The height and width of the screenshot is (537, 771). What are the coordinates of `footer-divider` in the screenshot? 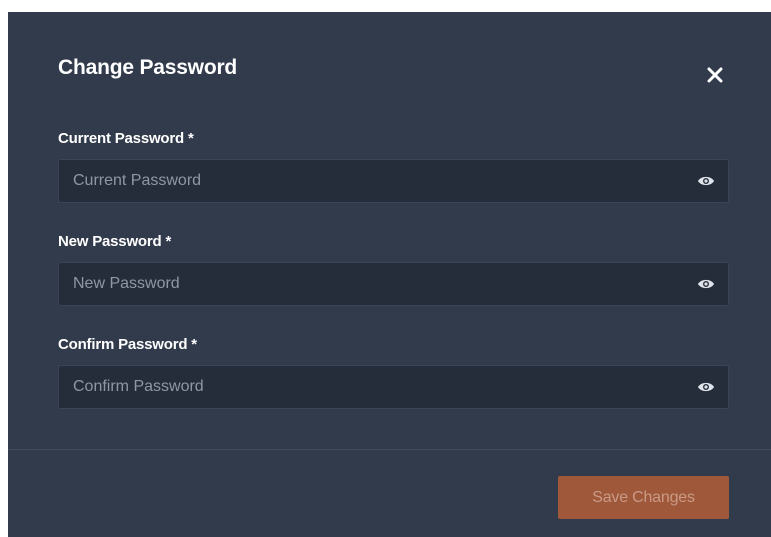 It's located at (389, 449).